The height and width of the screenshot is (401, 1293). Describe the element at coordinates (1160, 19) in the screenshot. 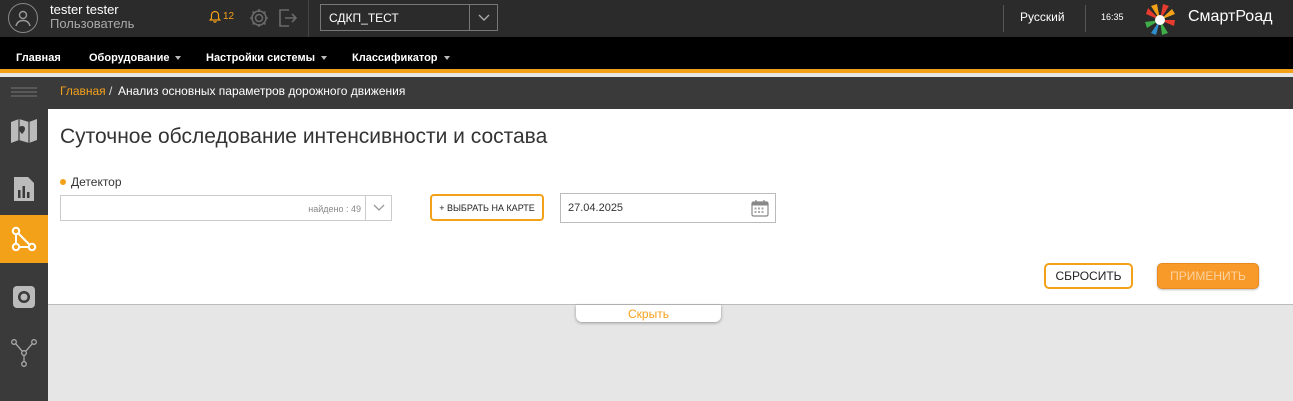

I see `smartroad-logo-icon` at that location.